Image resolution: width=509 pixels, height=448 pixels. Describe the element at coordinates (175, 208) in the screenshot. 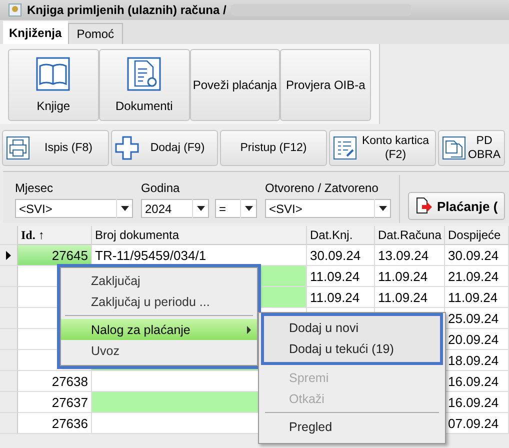

I see `dropdown: 2024` at that location.